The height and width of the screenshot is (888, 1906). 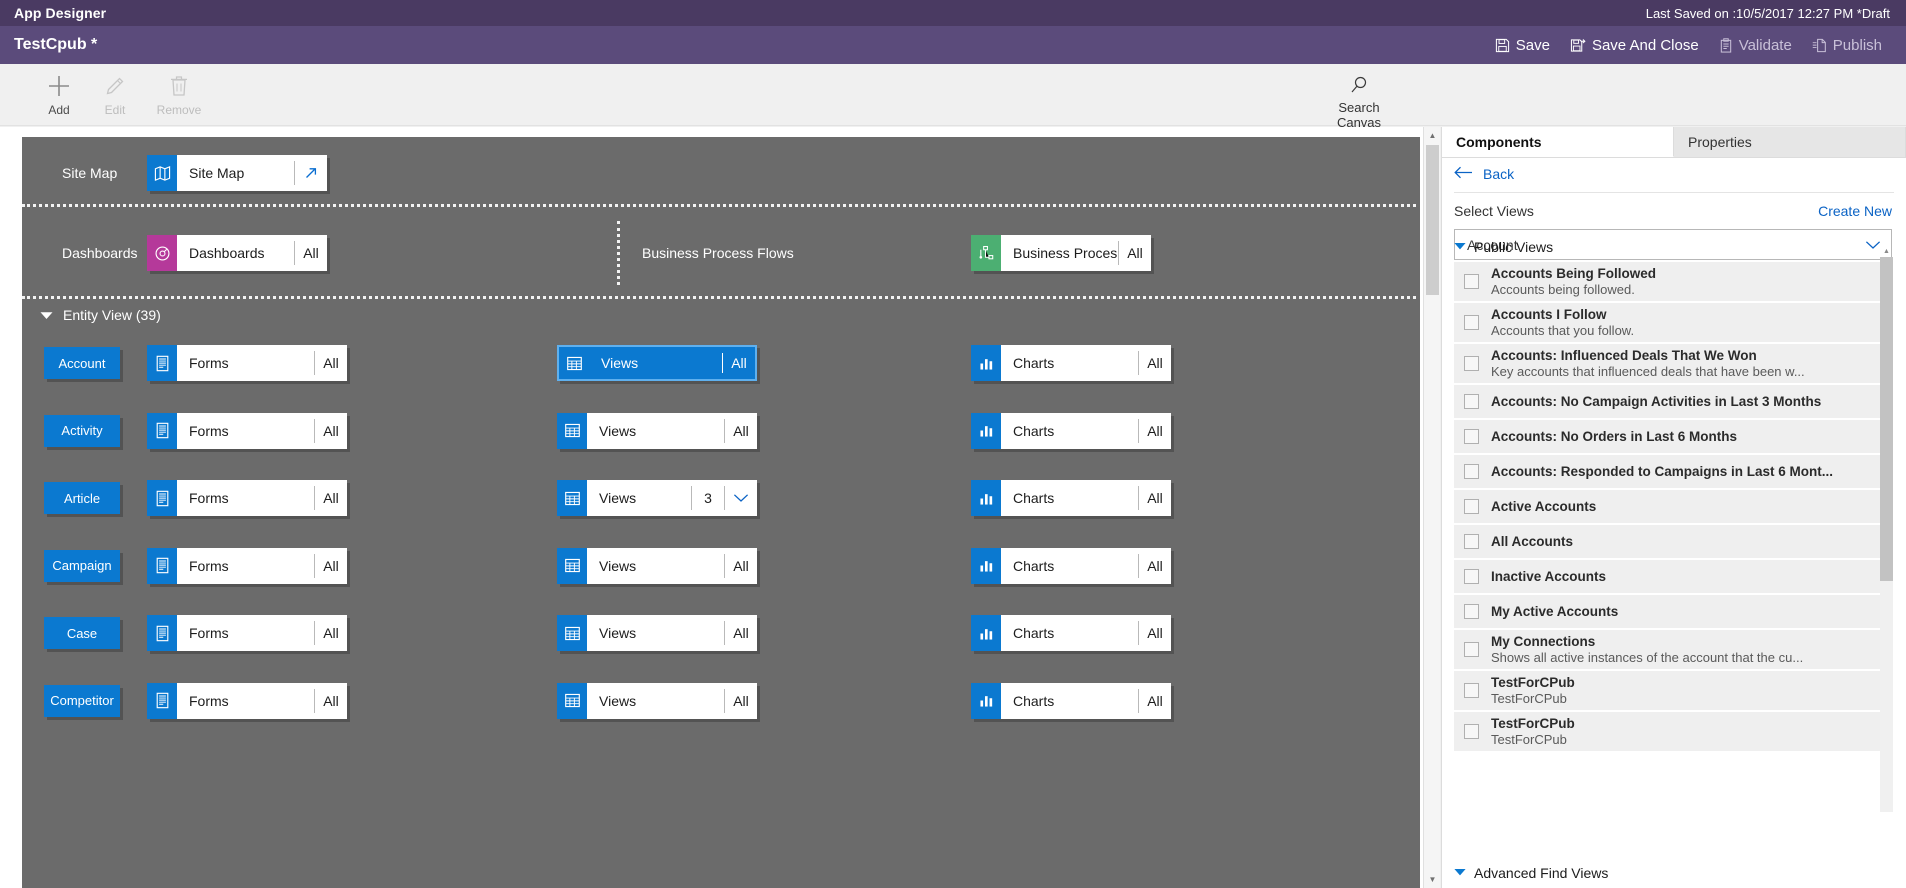 What do you see at coordinates (1532, 45) in the screenshot?
I see `save-label: Save` at bounding box center [1532, 45].